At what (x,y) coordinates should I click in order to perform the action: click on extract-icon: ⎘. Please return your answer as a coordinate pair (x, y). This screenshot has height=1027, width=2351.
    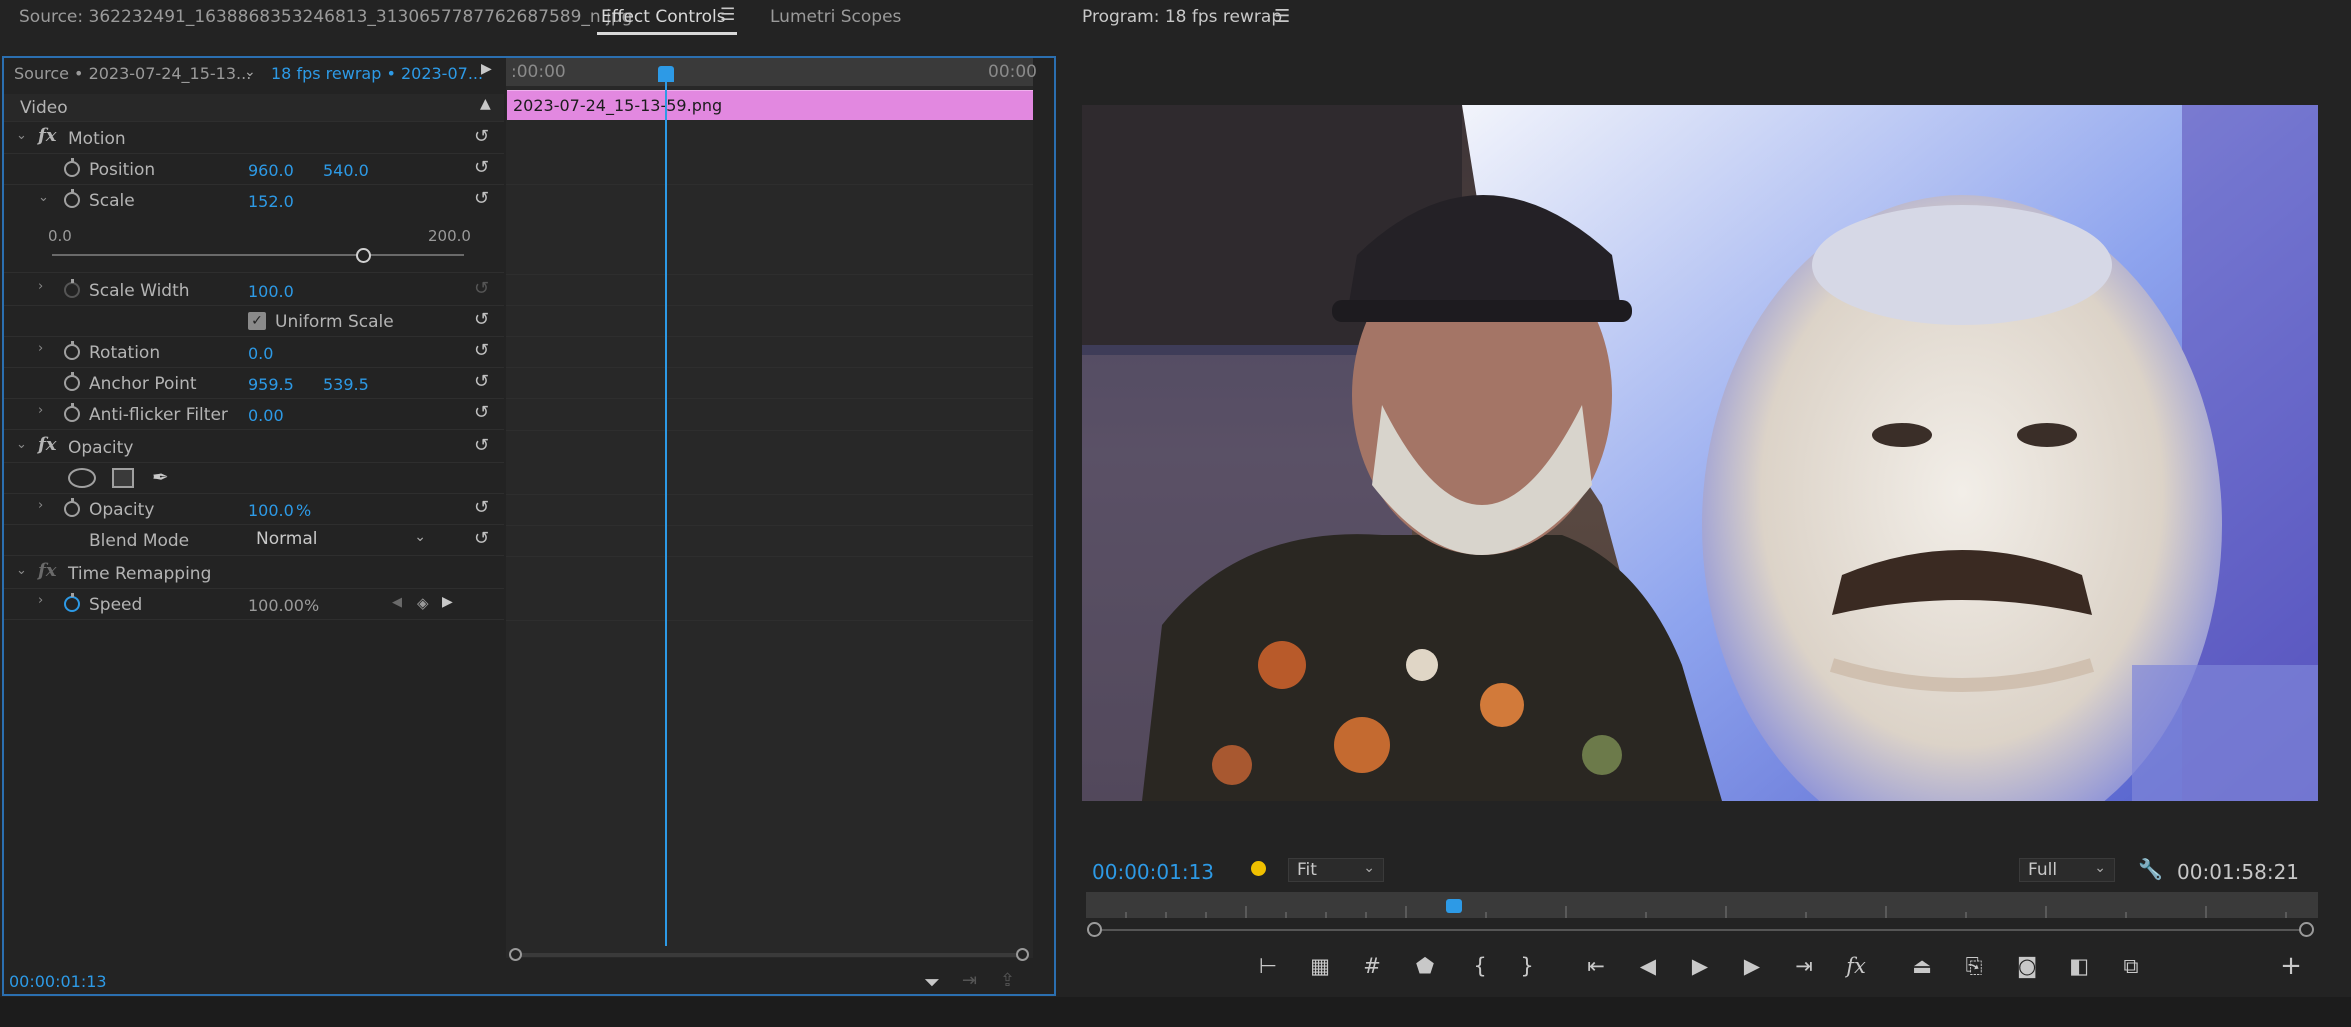
    Looking at the image, I should click on (1974, 966).